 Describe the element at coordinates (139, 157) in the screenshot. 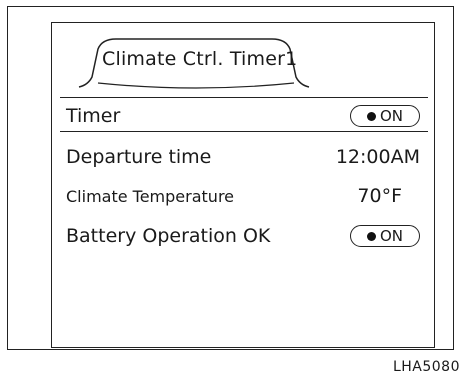

I see `departure-time-label: Departure time` at that location.